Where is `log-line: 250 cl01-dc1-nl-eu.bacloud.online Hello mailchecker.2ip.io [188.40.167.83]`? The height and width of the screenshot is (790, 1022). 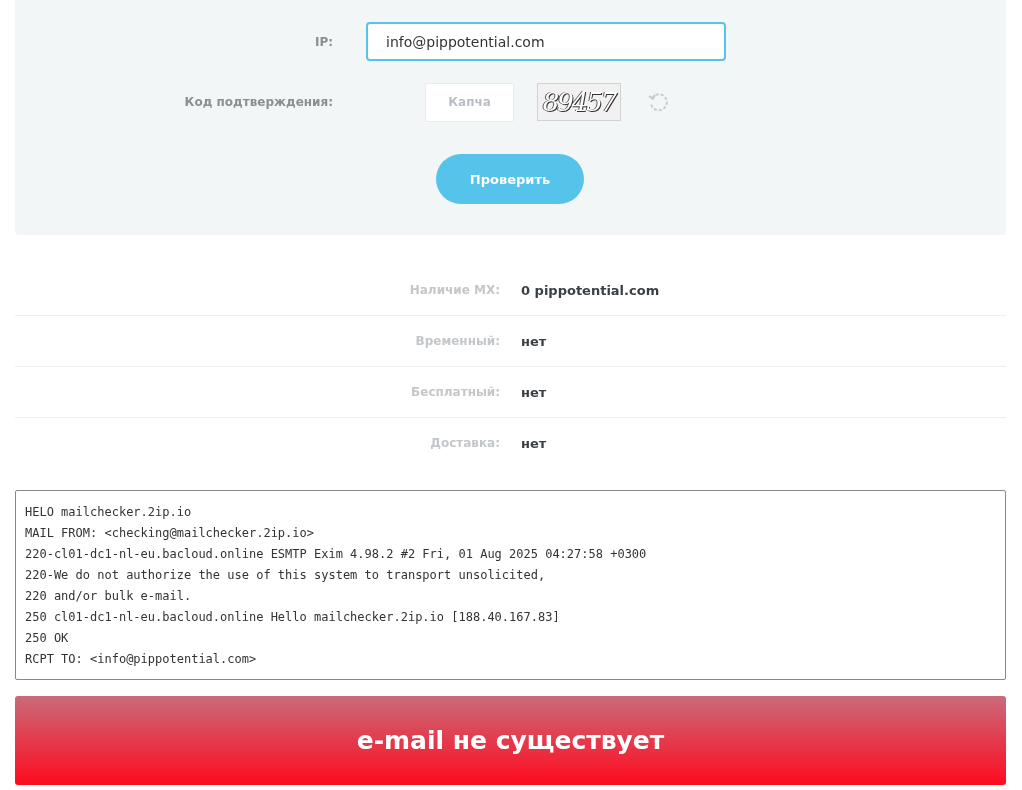
log-line: 250 cl01-dc1-nl-eu.bacloud.online Hello mailchecker.2ip.io [188.40.167.83] is located at coordinates (293, 617).